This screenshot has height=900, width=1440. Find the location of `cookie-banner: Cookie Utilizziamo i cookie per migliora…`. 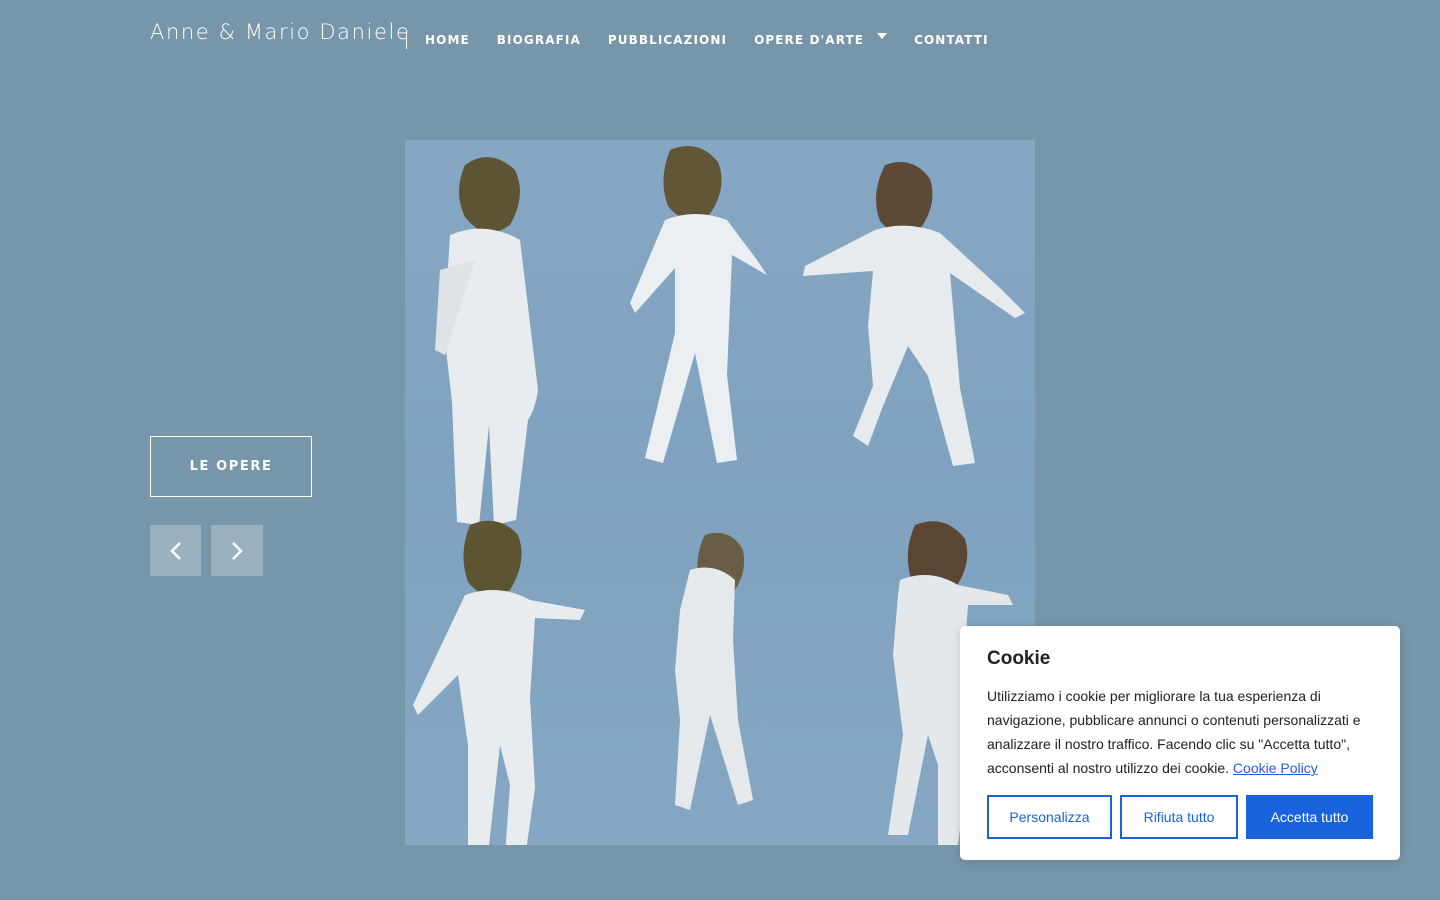

cookie-banner: Cookie Utilizziamo i cookie per migliora… is located at coordinates (1180, 743).